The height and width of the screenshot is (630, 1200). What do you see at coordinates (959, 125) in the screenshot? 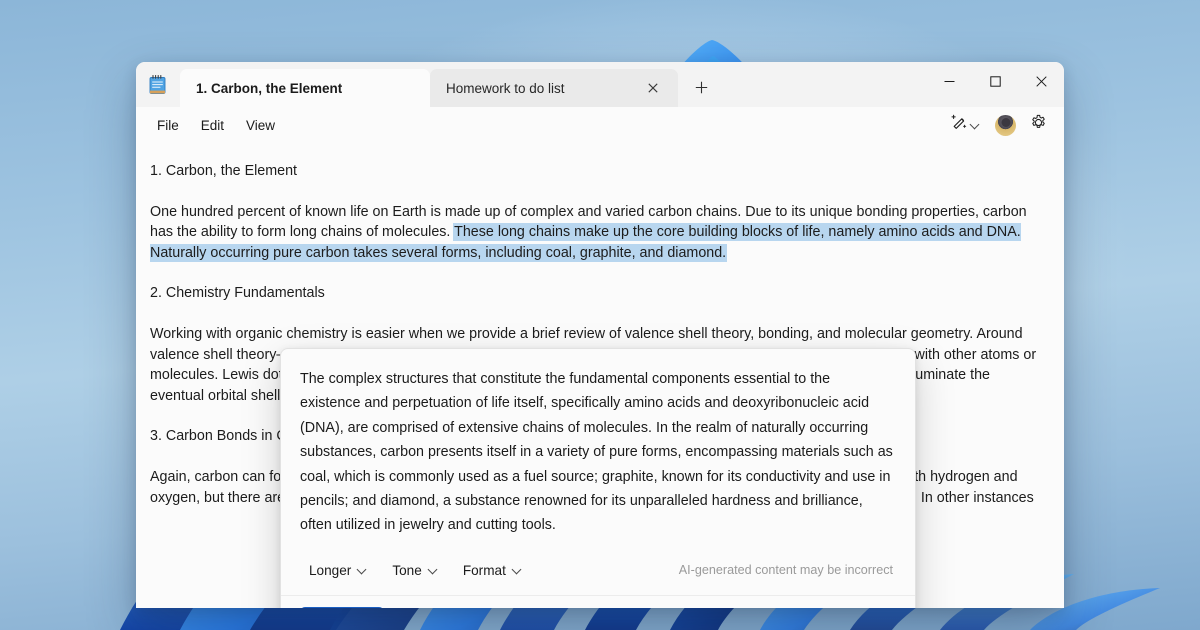
I see `magic-pen-icon` at bounding box center [959, 125].